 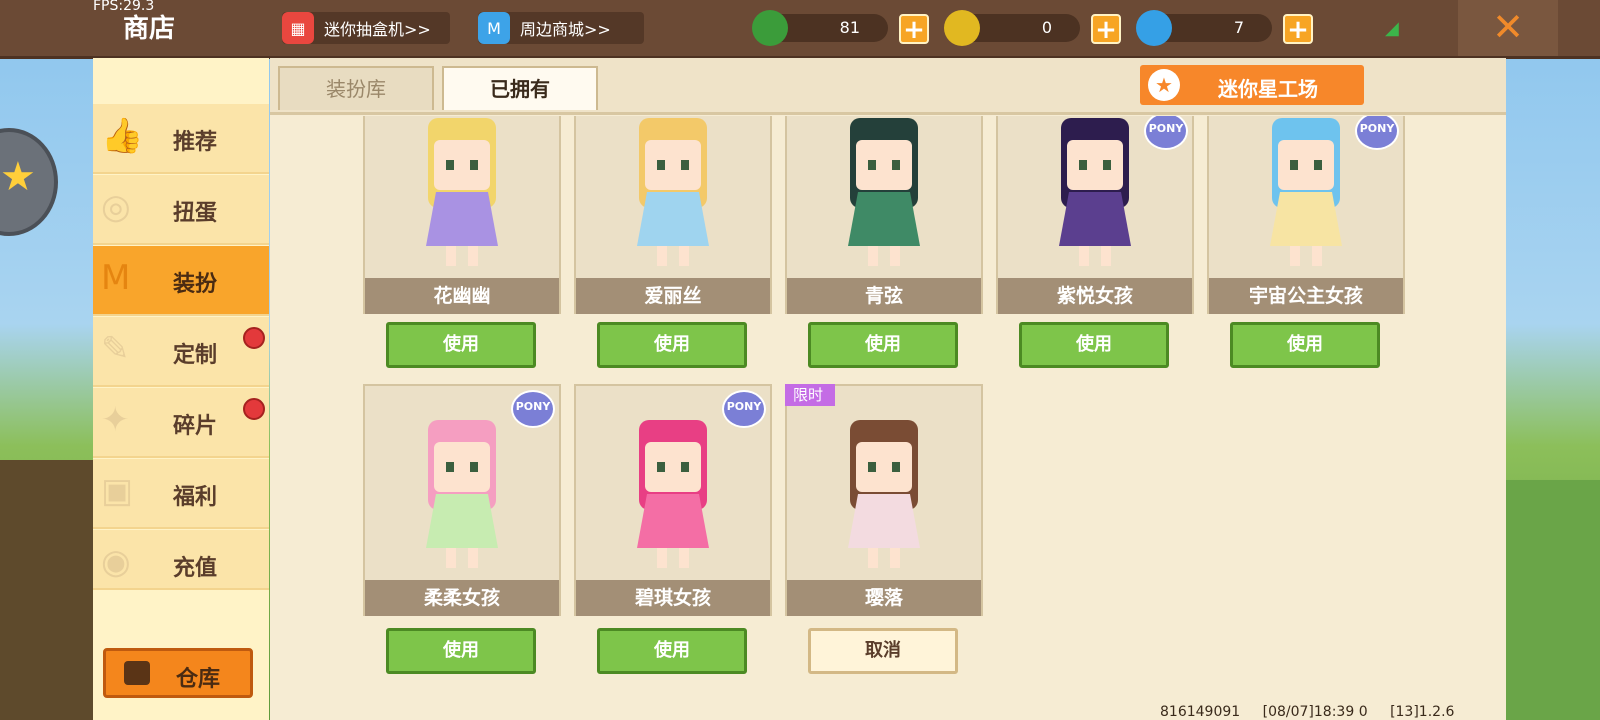 I want to click on green-gem-icon, so click(x=770, y=28).